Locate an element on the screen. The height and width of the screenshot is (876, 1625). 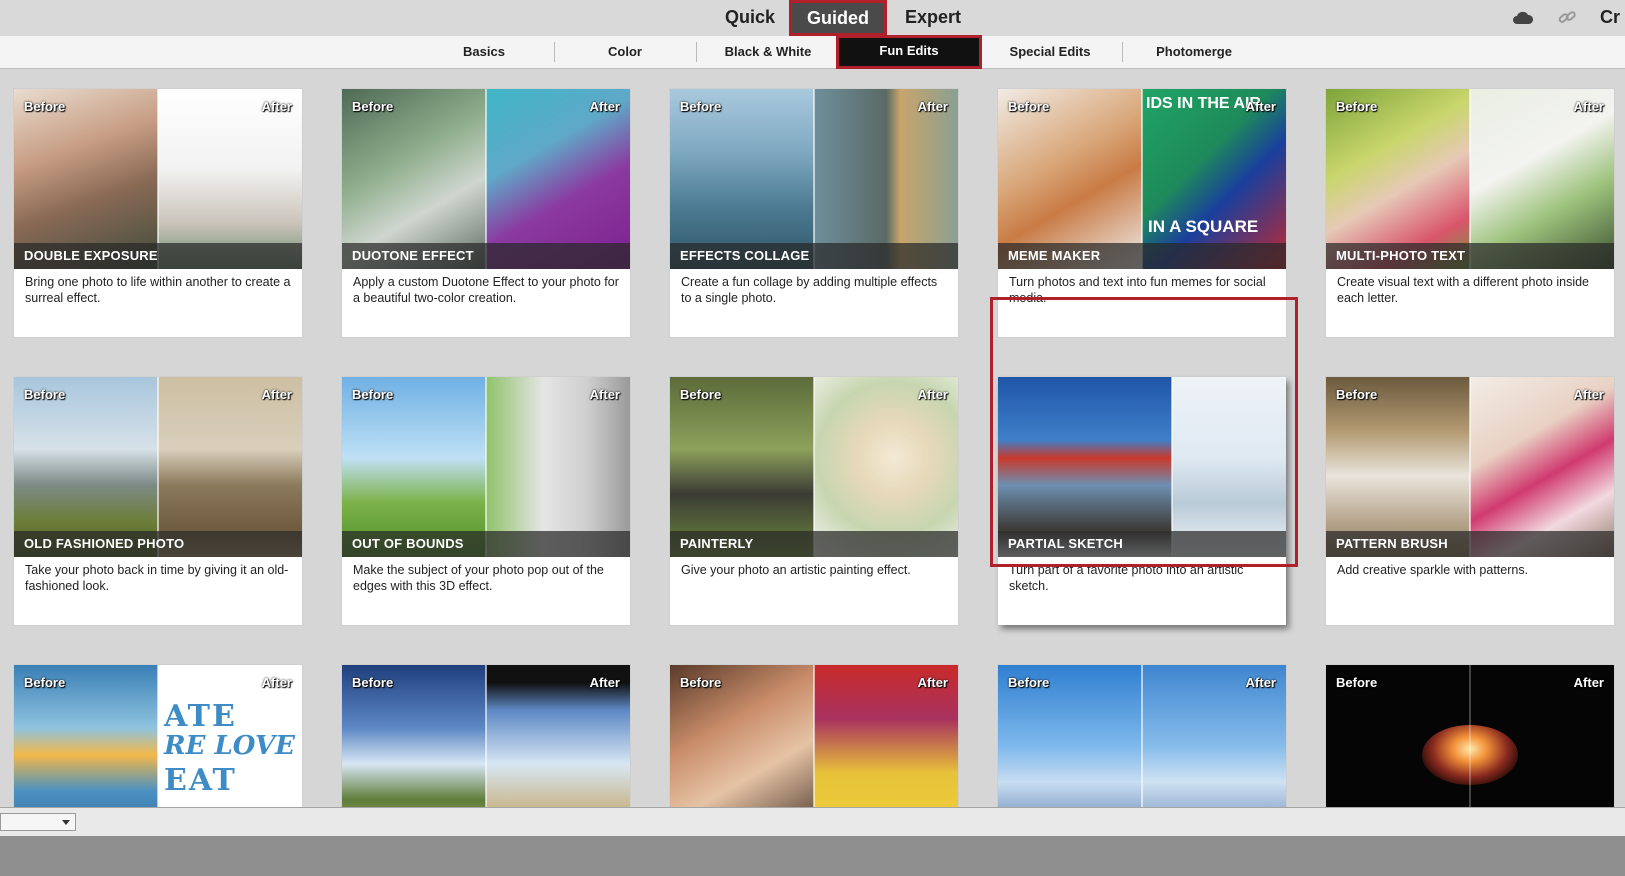
card-title: MULTI-PHOTO TEXT is located at coordinates (1470, 256).